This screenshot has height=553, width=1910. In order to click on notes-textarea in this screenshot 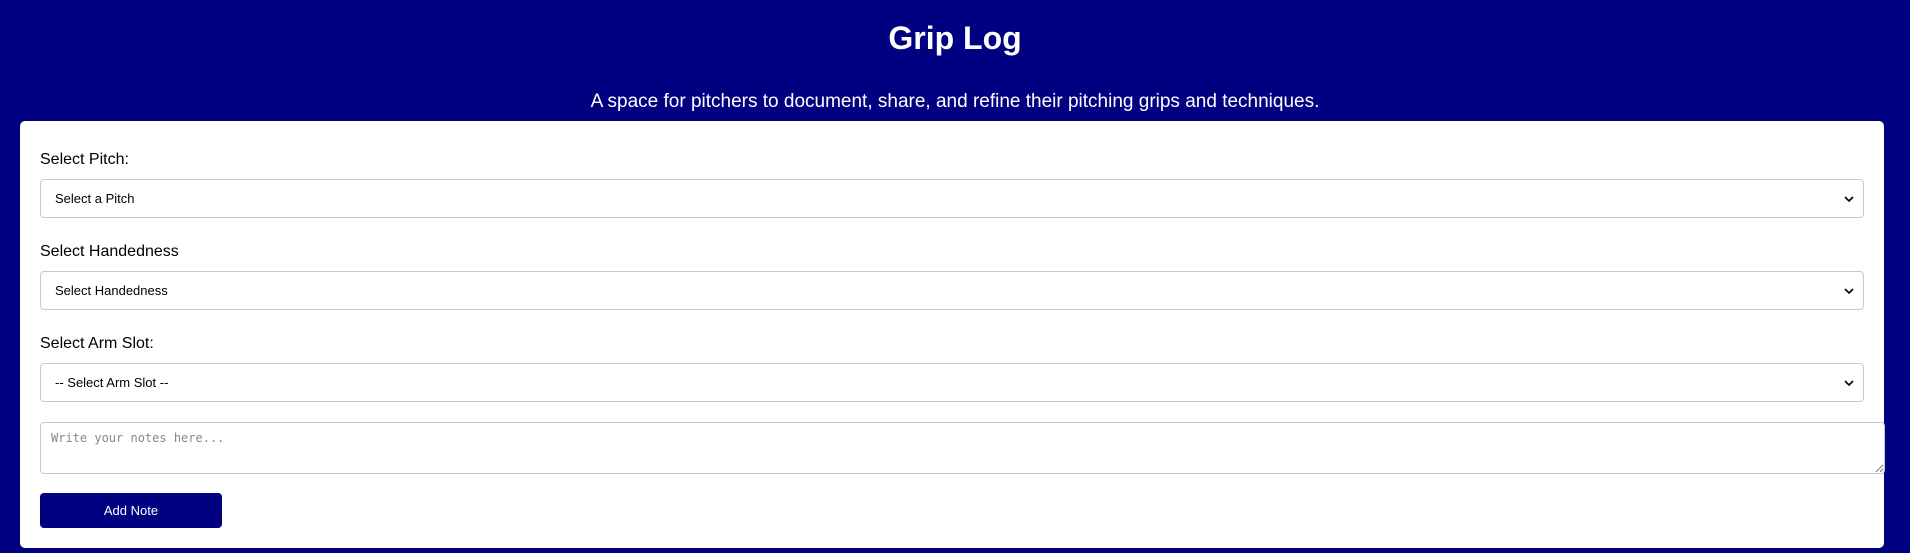, I will do `click(962, 448)`.